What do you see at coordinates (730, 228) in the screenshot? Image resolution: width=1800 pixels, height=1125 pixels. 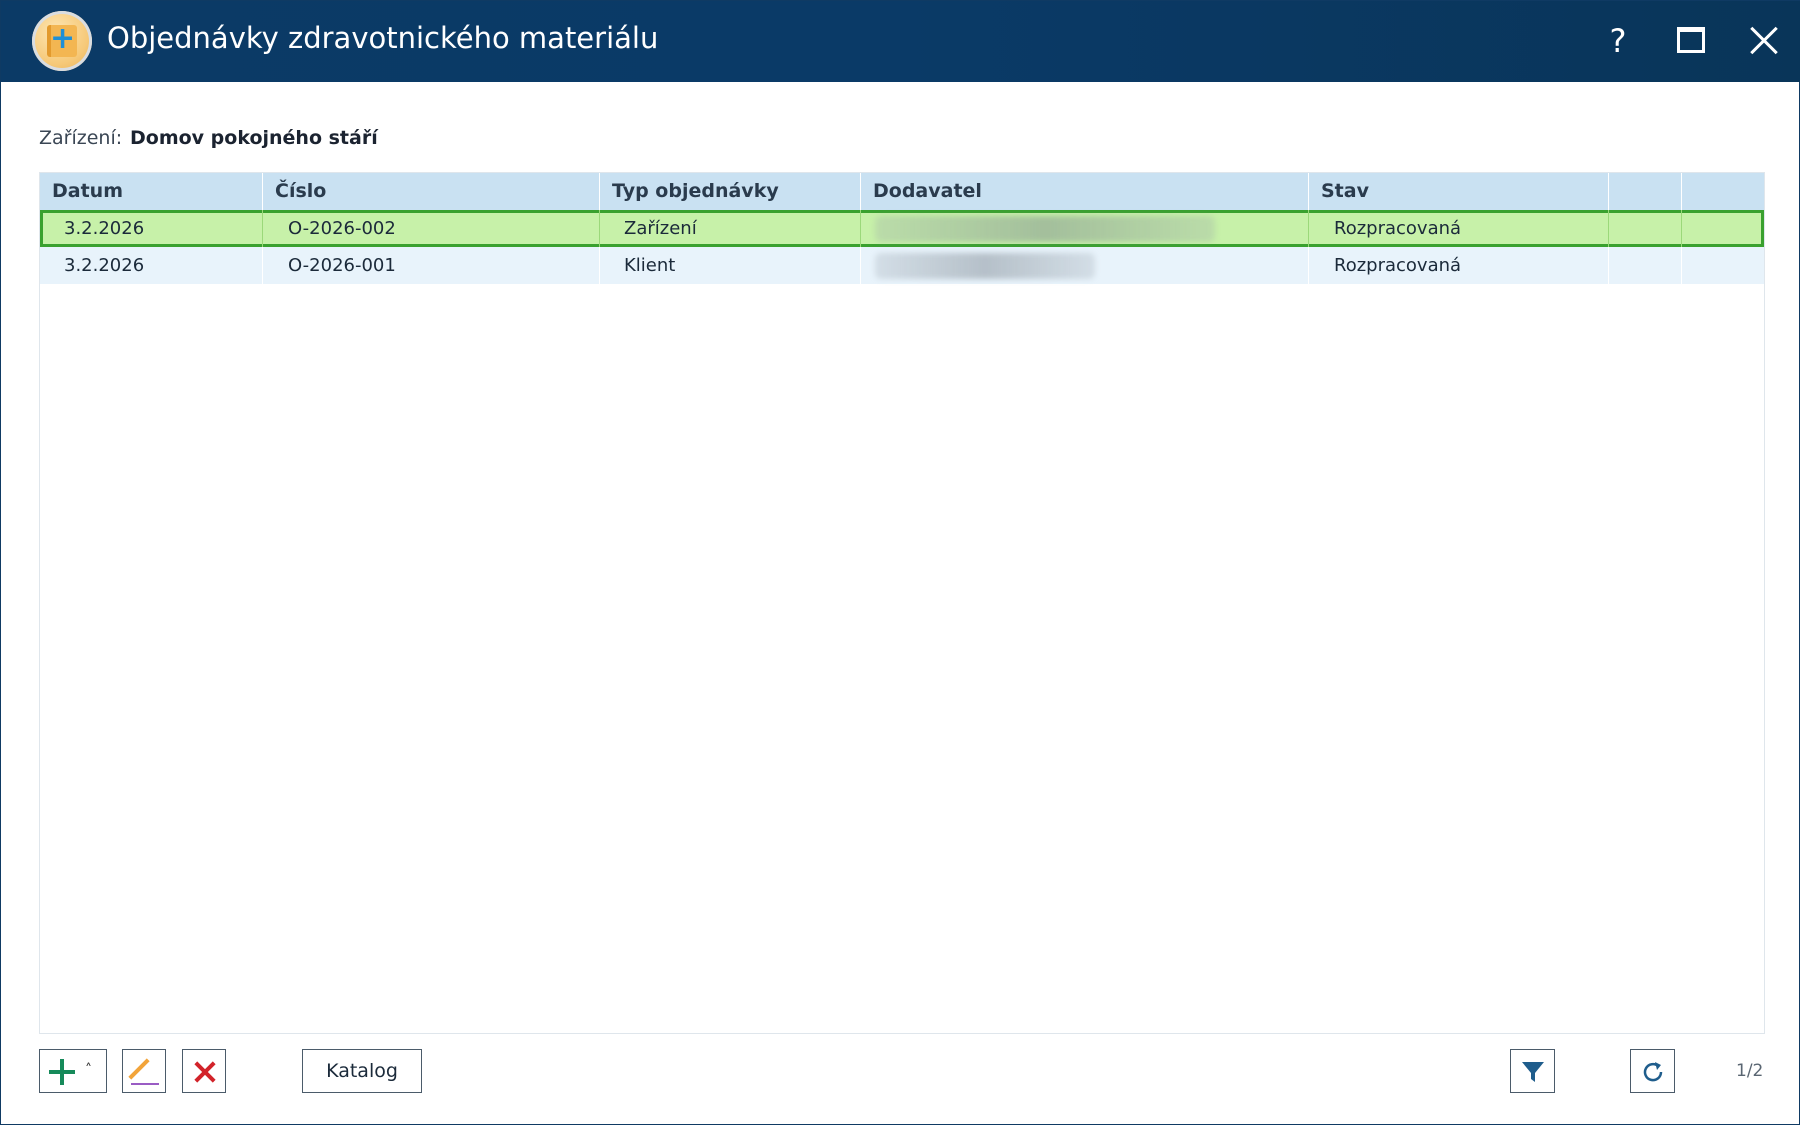 I see `cell-typ: Zařízení` at bounding box center [730, 228].